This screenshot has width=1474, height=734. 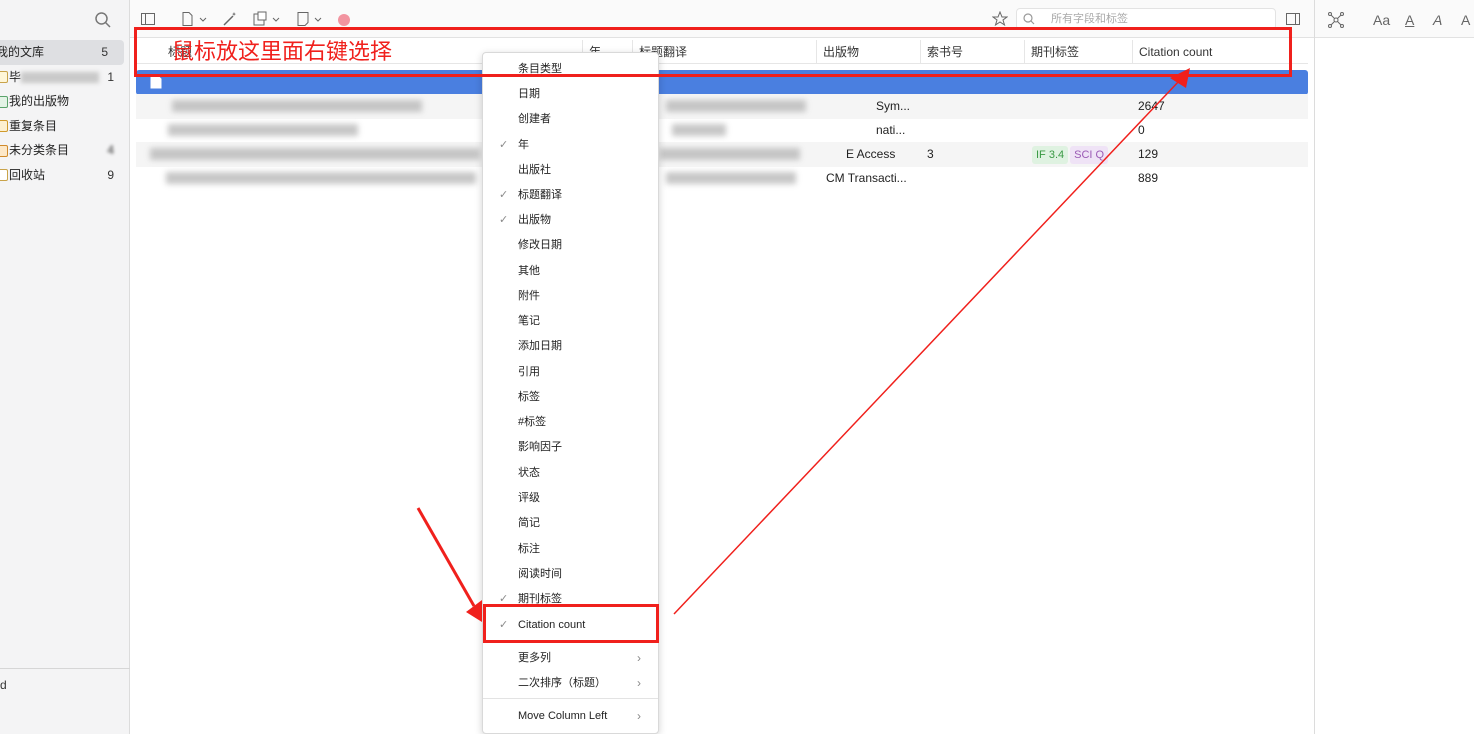 What do you see at coordinates (534, 119) in the screenshot?
I see `menu-item-label: 创建者` at bounding box center [534, 119].